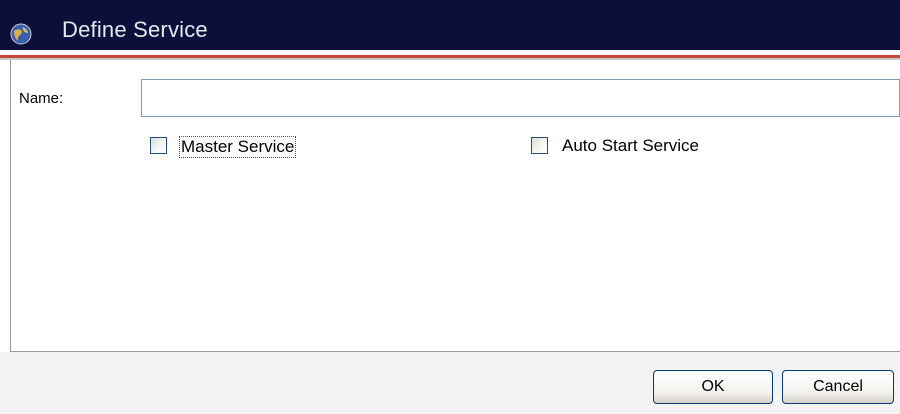  What do you see at coordinates (838, 387) in the screenshot?
I see `cancel-button: Cancel` at bounding box center [838, 387].